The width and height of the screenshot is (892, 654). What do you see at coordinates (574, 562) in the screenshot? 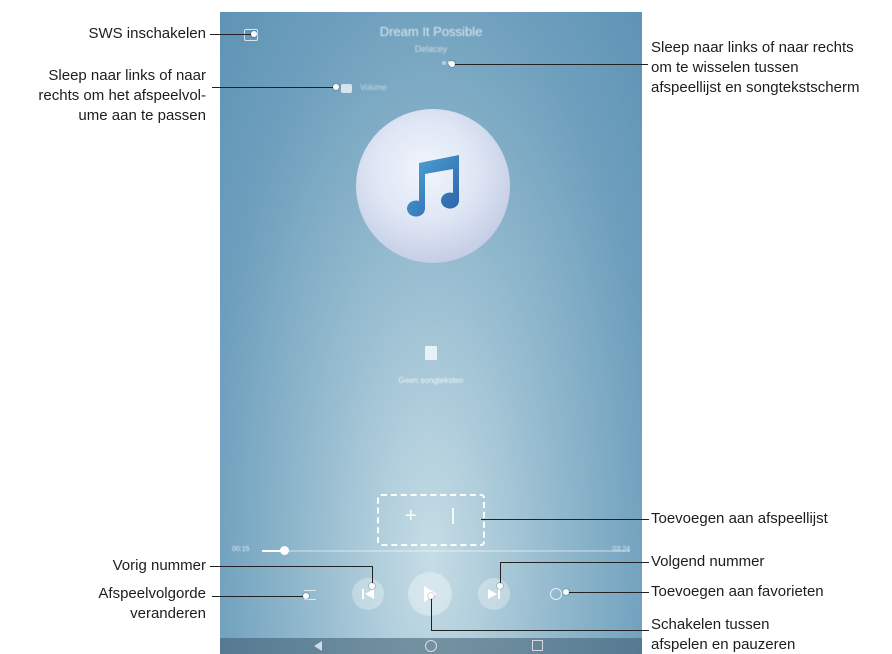
I see `callout-line-next-h` at bounding box center [574, 562].